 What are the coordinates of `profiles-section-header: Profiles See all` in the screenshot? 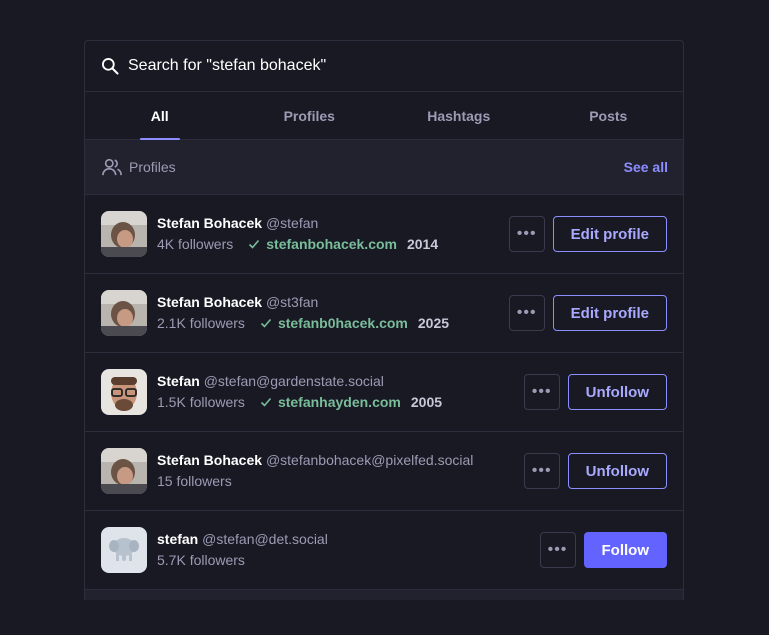 It's located at (384, 167).